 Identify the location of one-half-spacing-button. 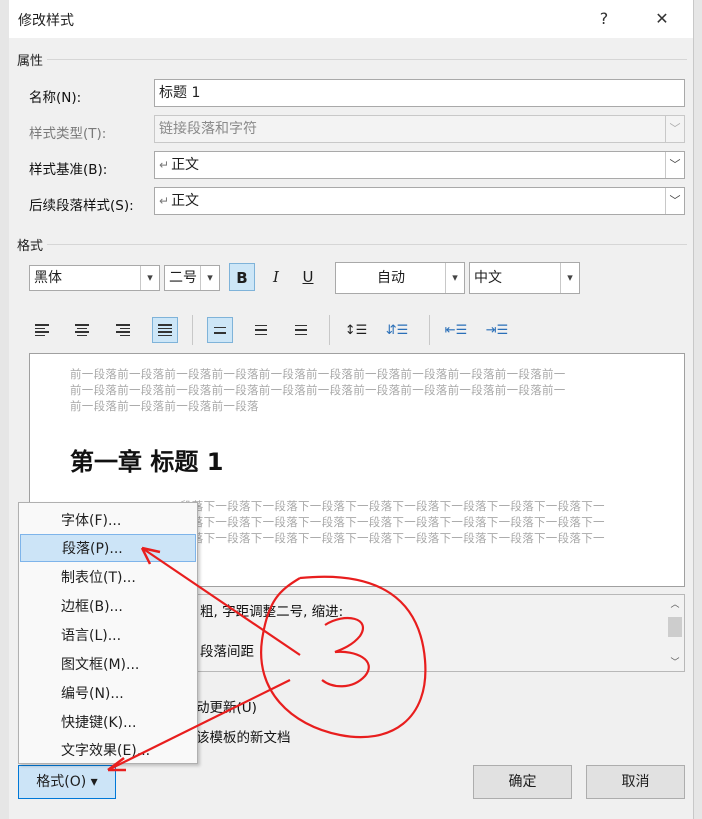
(261, 330).